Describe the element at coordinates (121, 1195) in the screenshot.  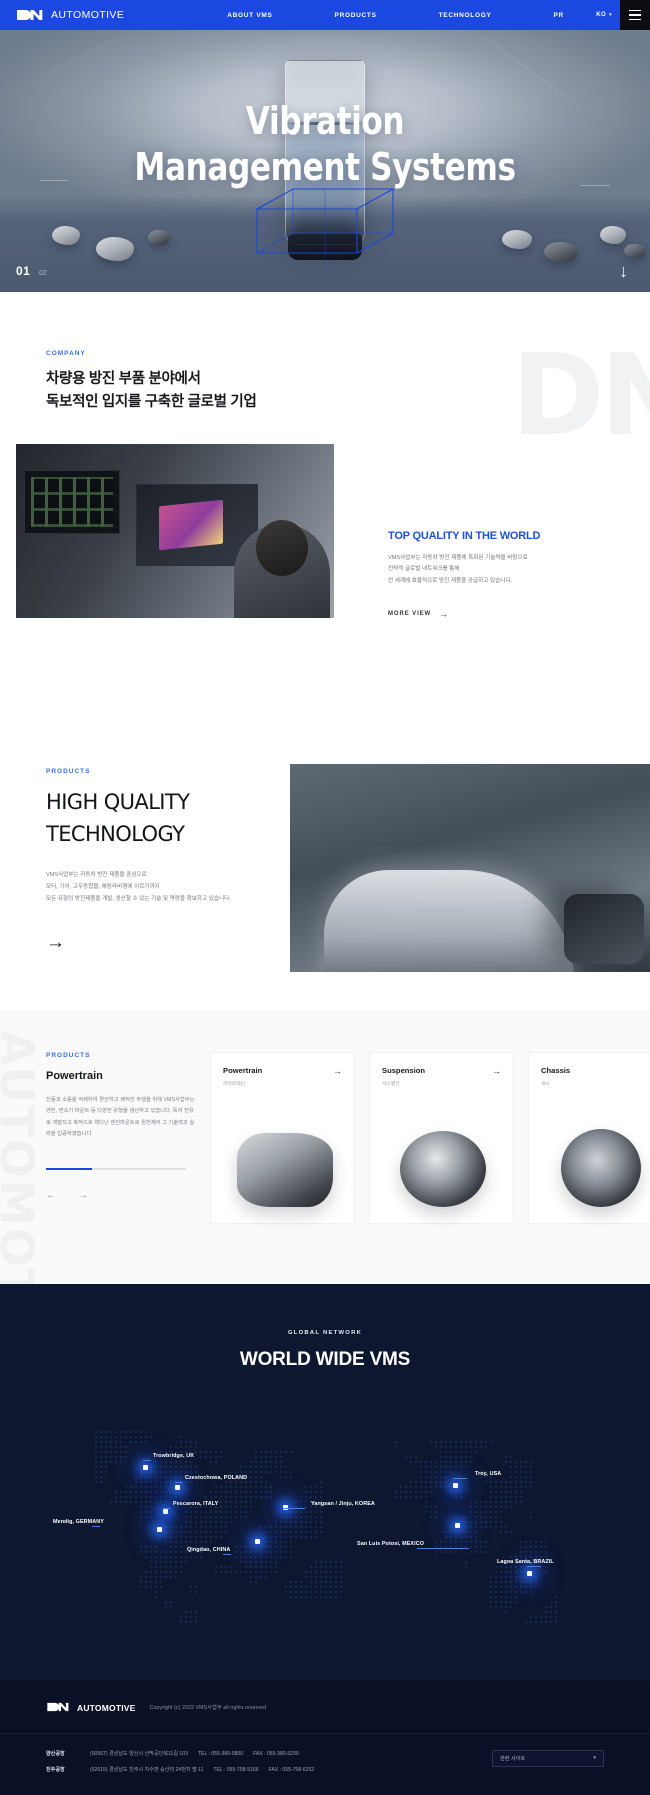
I see `carousel-nav: ← →` at that location.